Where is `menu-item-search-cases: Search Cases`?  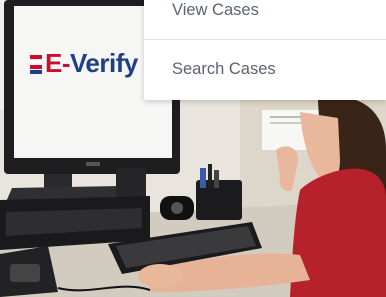 menu-item-search-cases: Search Cases is located at coordinates (265, 69).